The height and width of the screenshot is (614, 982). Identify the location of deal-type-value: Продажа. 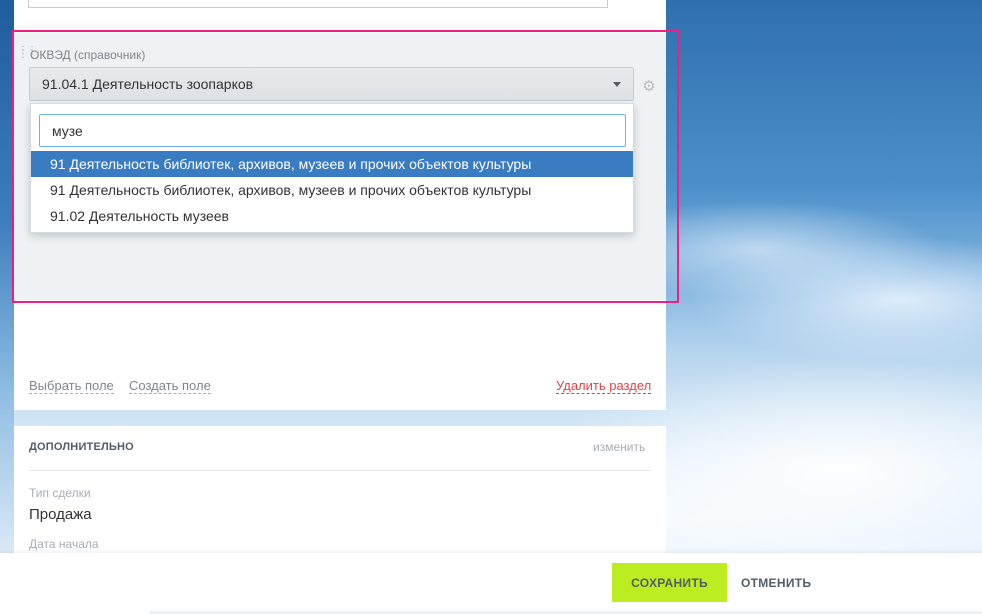
(60, 514).